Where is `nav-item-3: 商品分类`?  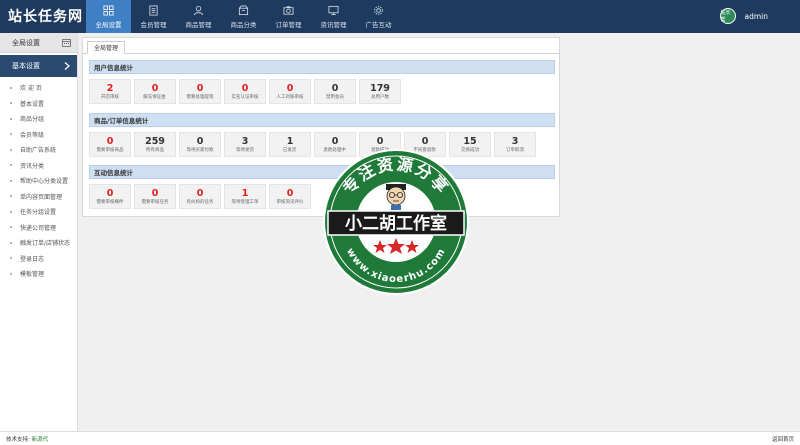 nav-item-3: 商品分类 is located at coordinates (243, 16).